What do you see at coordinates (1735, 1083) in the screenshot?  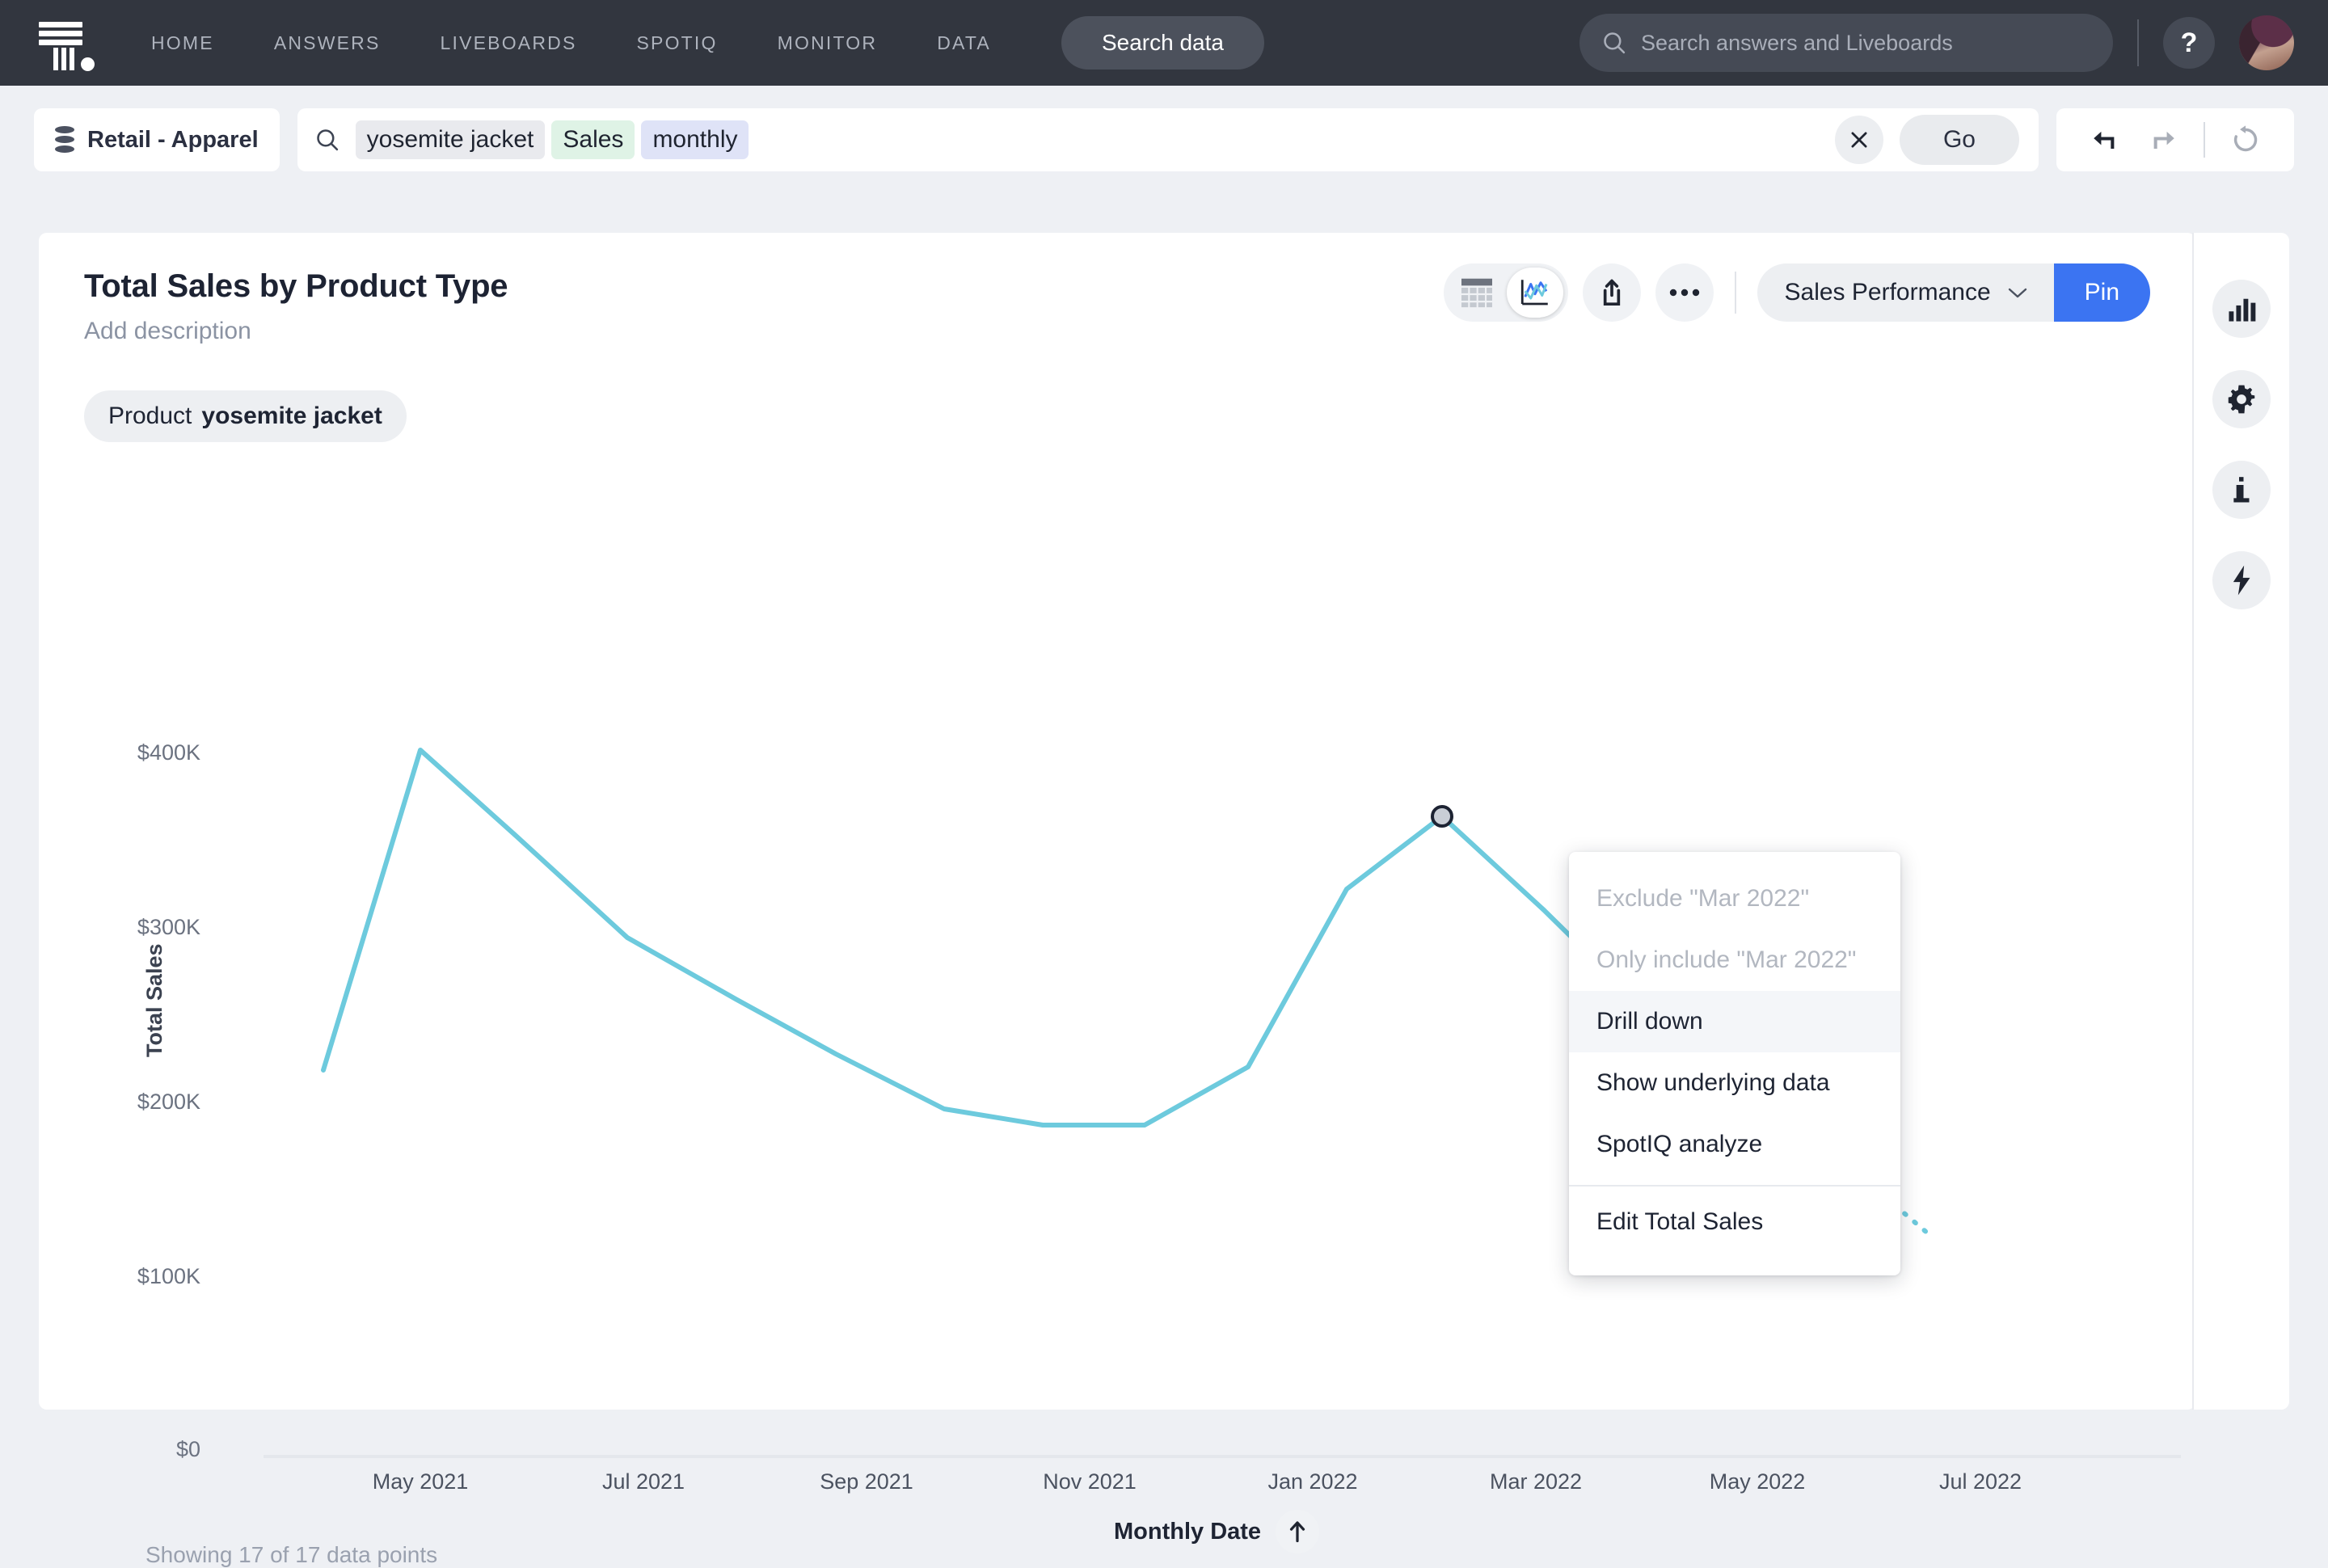 I see `context-menu-item-show-underlying-data: Show underlying data` at bounding box center [1735, 1083].